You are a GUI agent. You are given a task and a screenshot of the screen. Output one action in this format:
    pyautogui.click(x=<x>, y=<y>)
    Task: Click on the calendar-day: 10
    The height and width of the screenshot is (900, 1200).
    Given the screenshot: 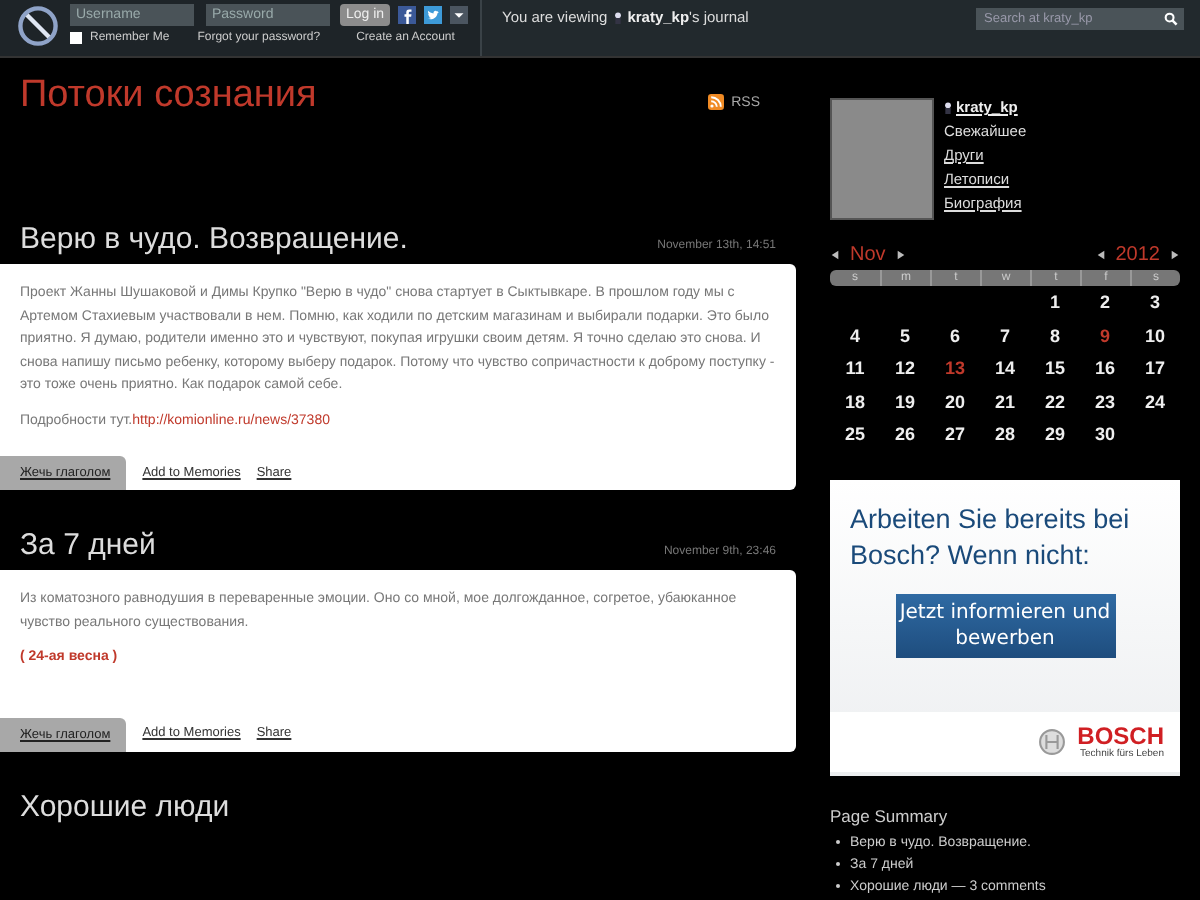 What is the action you would take?
    pyautogui.click(x=1155, y=336)
    